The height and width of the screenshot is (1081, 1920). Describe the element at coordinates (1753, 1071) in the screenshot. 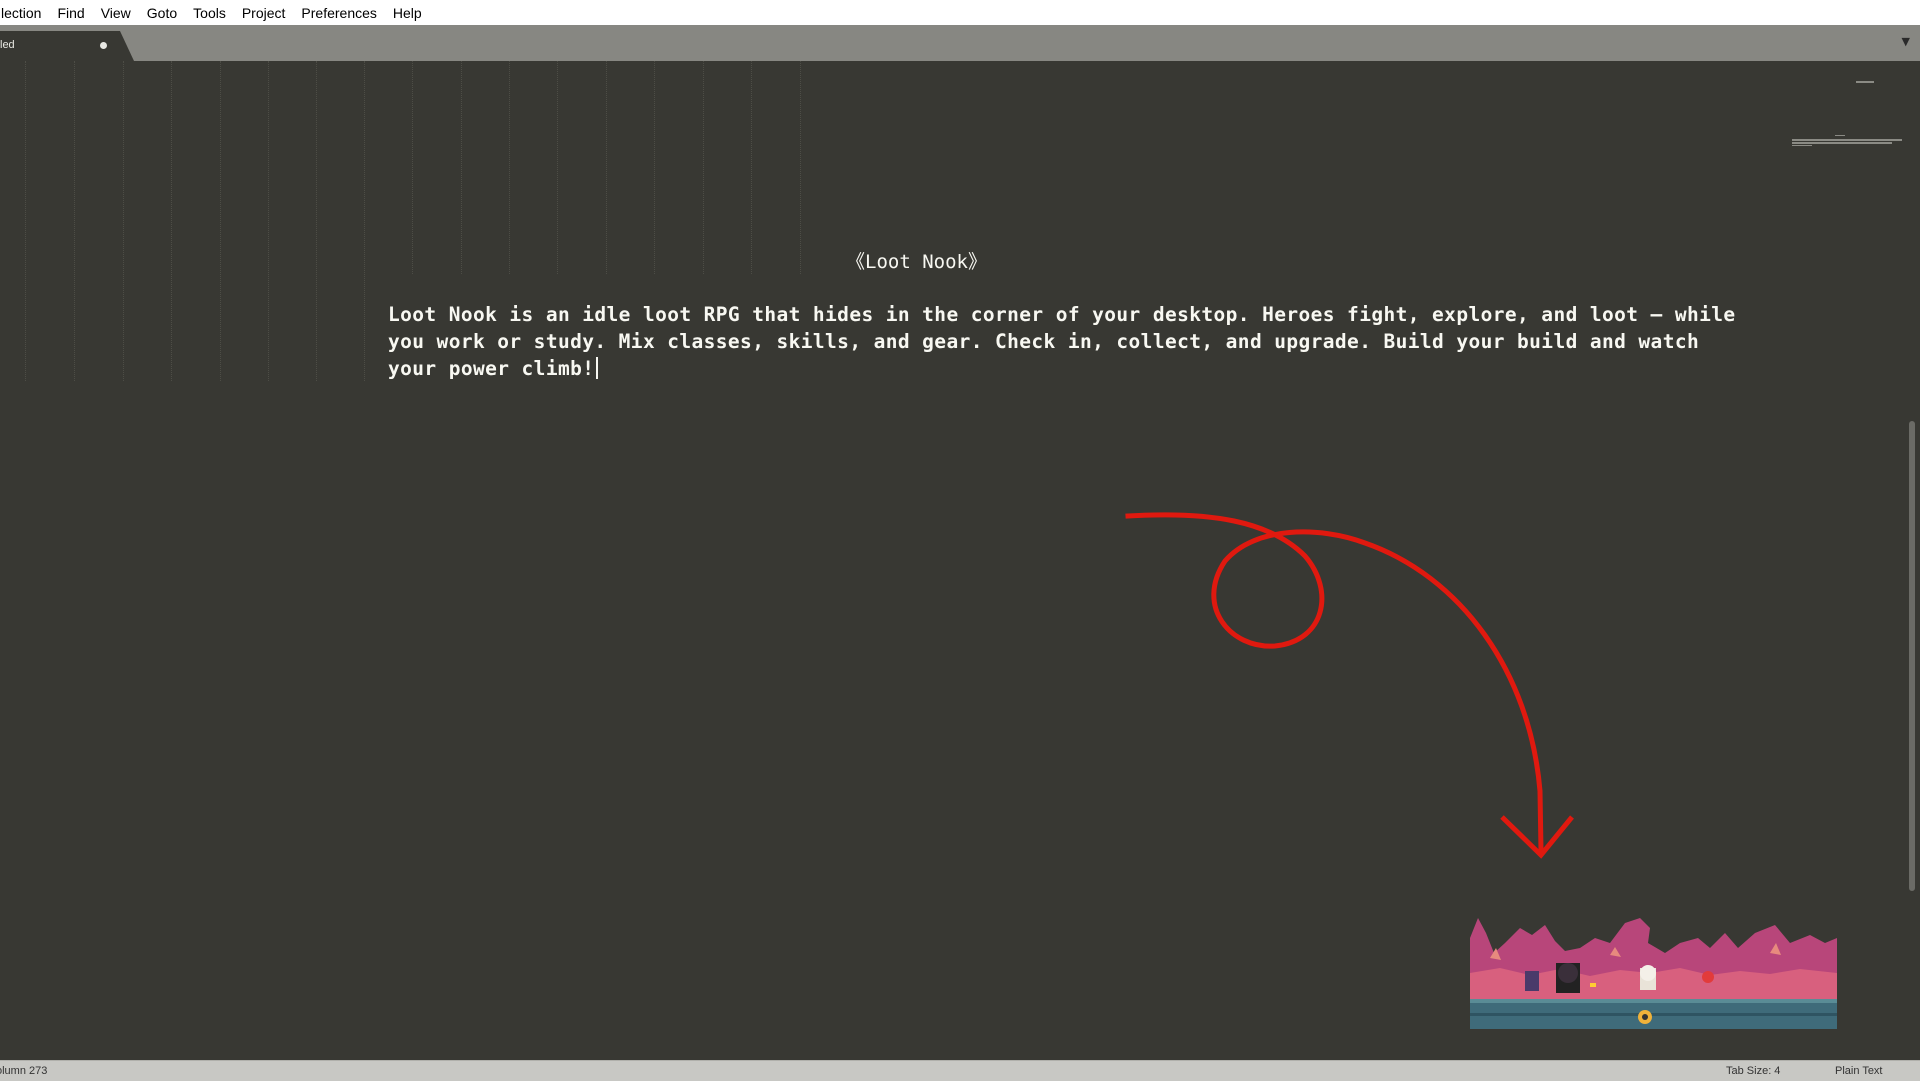

I see `tab-size-selector: Tab Size: 4` at that location.